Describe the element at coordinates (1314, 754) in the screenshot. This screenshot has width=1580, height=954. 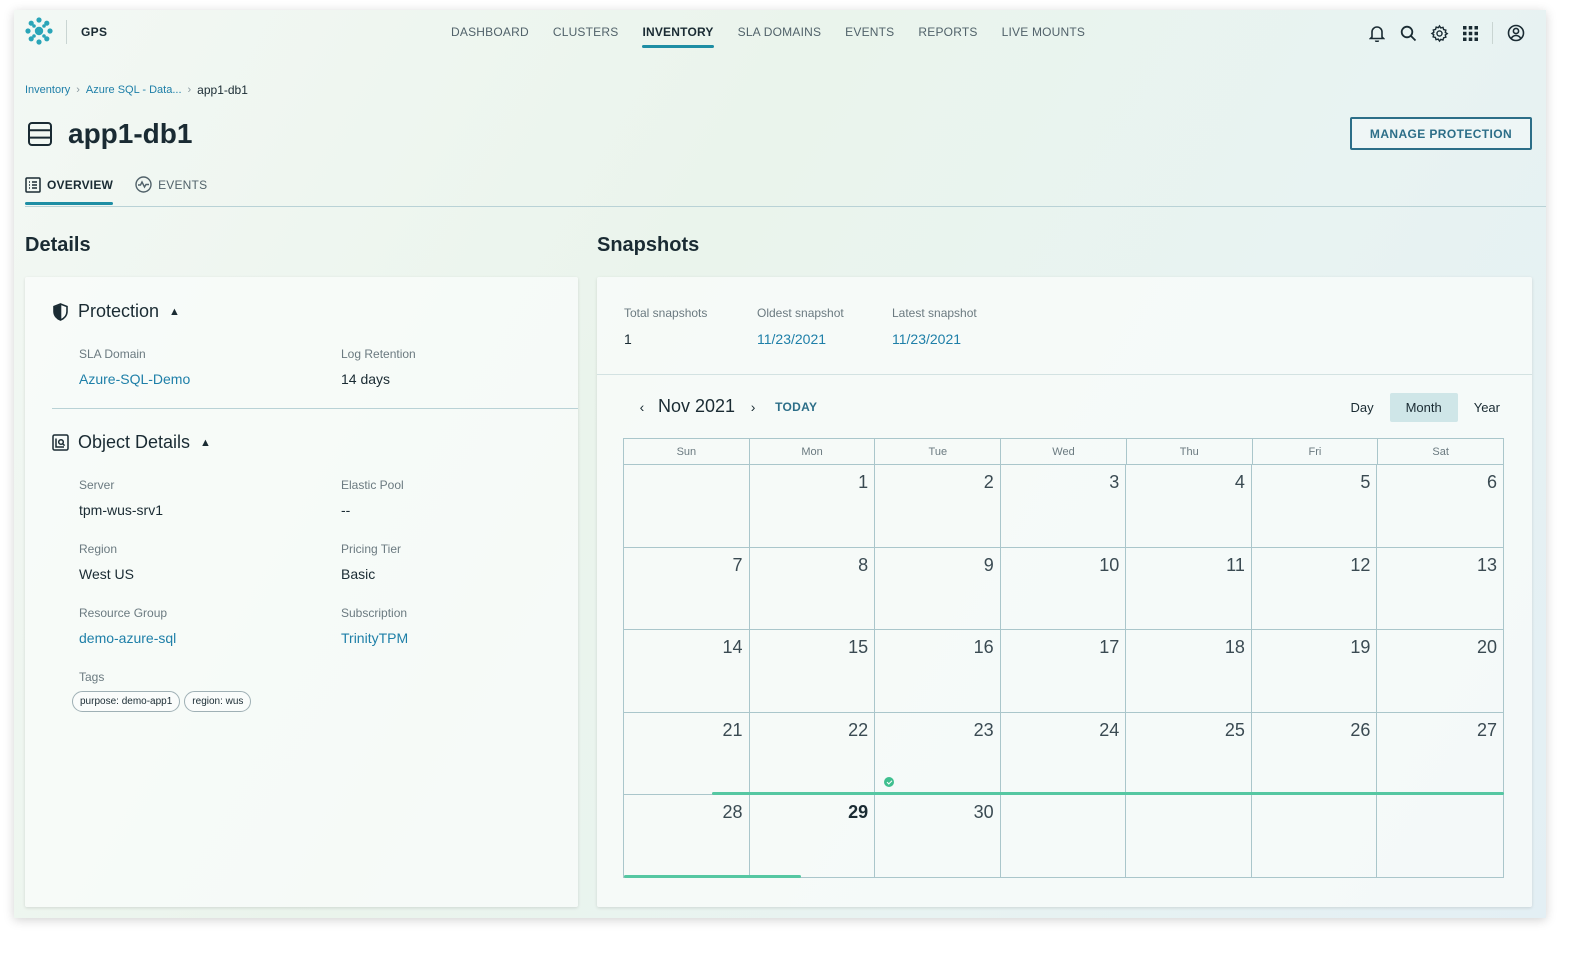
I see `calendar-day-cell: 26` at that location.